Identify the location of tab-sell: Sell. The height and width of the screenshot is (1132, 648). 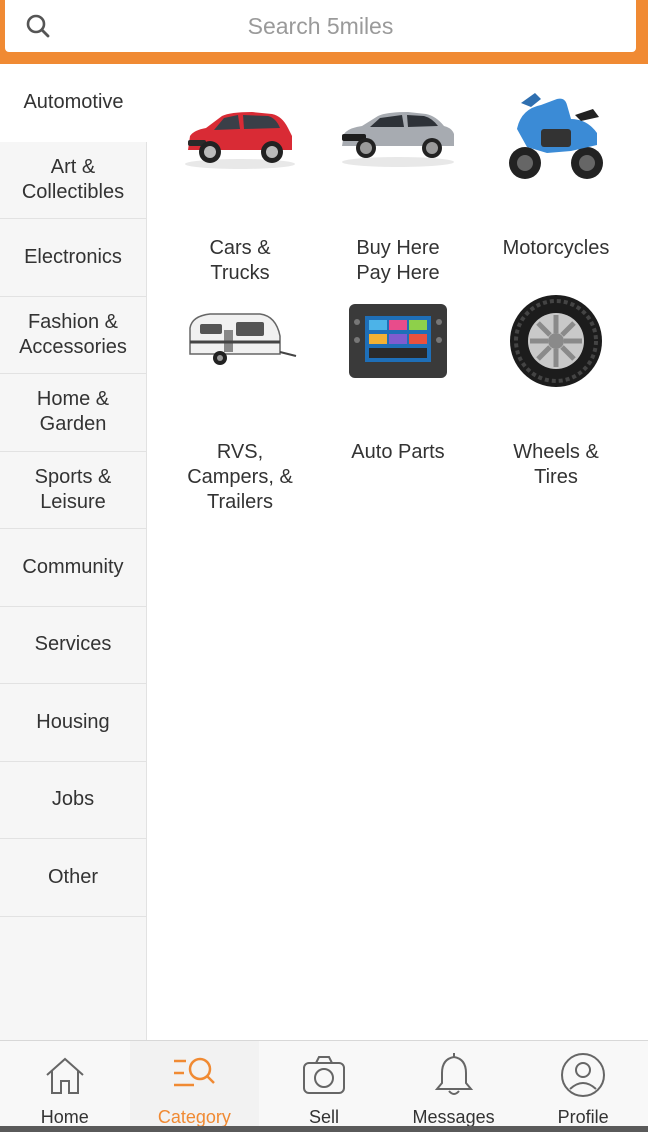
(324, 1086).